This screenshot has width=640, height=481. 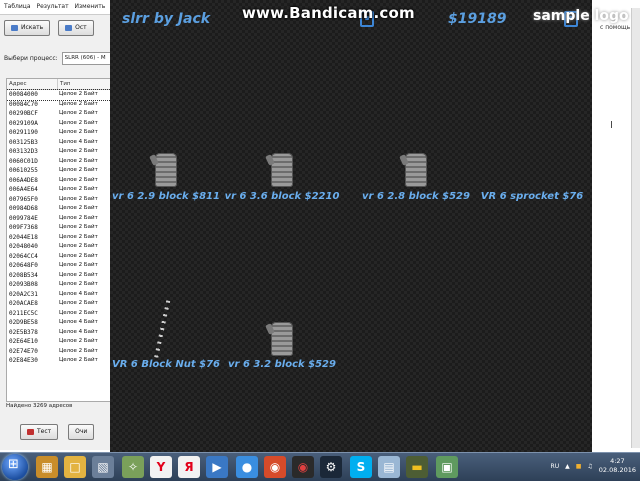 I want to click on calculator-icon: ▧, so click(x=103, y=467).